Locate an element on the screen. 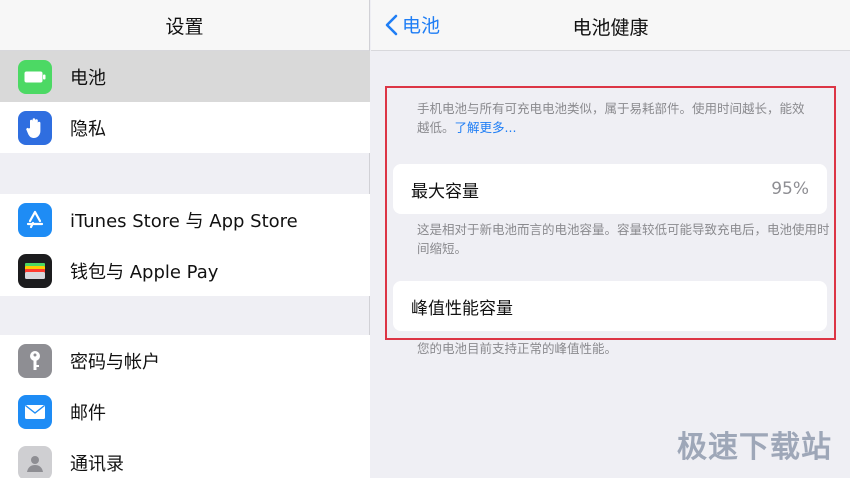  sidebar-item-passwords-accounts: 密码与帐户 is located at coordinates (185, 360).